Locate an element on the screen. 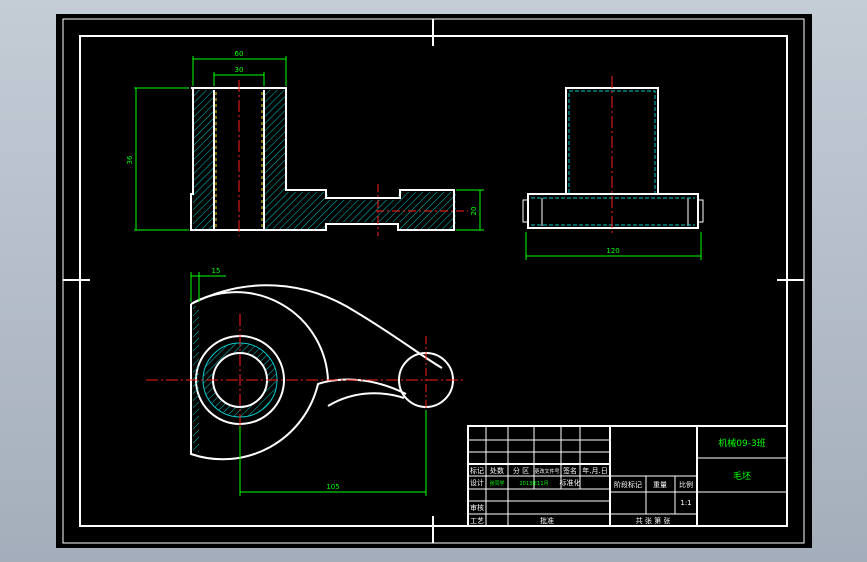  dim-center-dist: 105 is located at coordinates (332, 487).